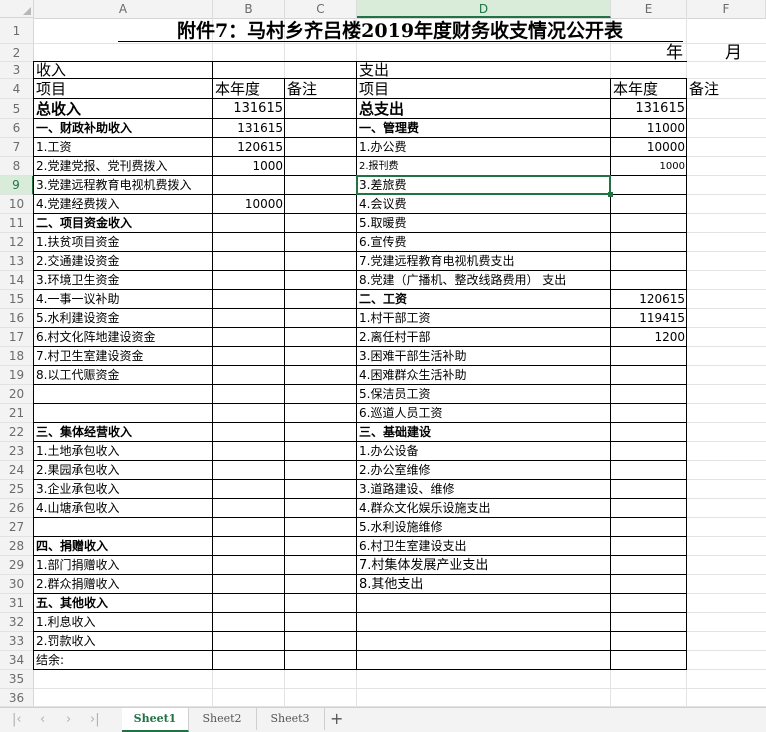  Describe the element at coordinates (17, 166) in the screenshot. I see `row-header-8: 8` at that location.